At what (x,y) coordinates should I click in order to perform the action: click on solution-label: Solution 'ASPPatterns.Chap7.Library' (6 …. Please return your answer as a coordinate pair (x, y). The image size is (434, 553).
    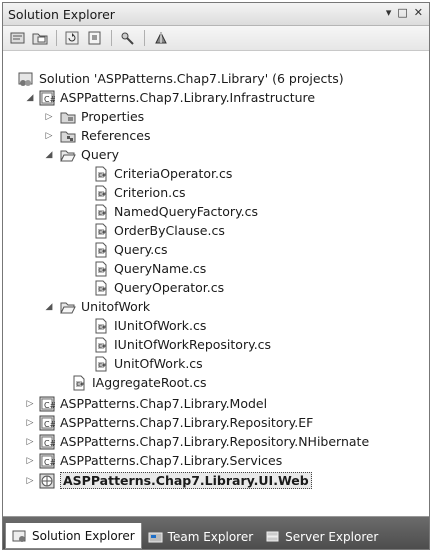
    Looking at the image, I should click on (191, 78).